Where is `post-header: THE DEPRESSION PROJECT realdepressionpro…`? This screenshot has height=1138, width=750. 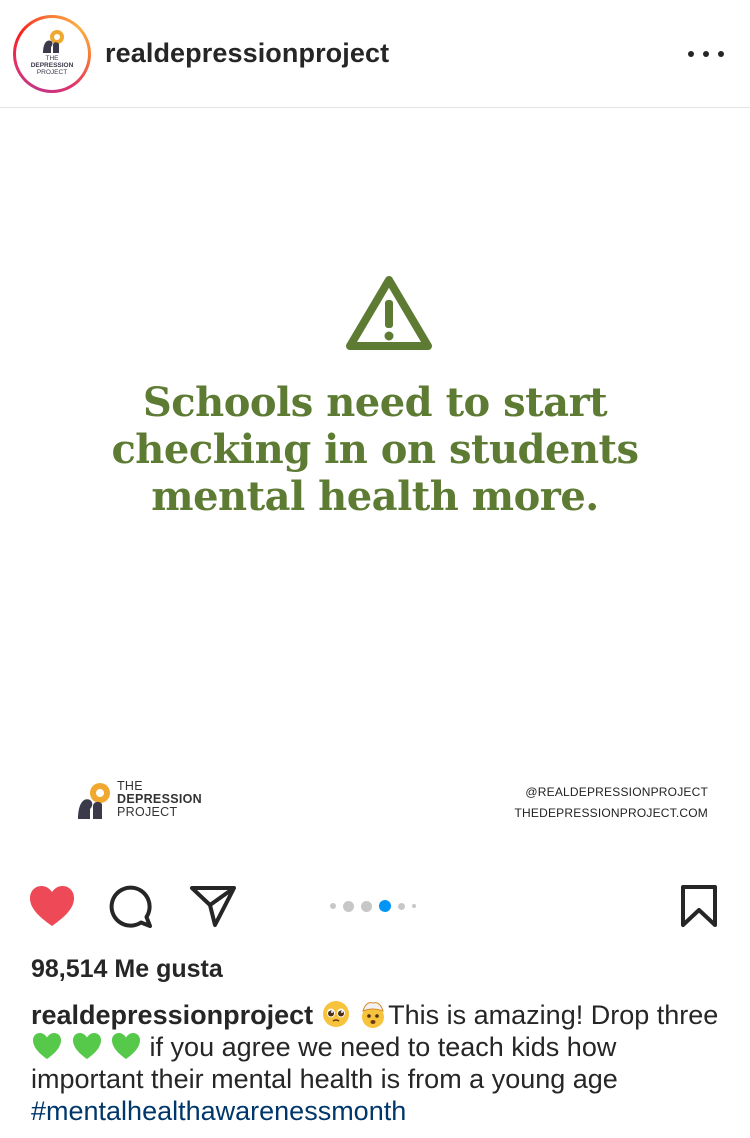
post-header: THE DEPRESSION PROJECT realdepressionpro… is located at coordinates (375, 54).